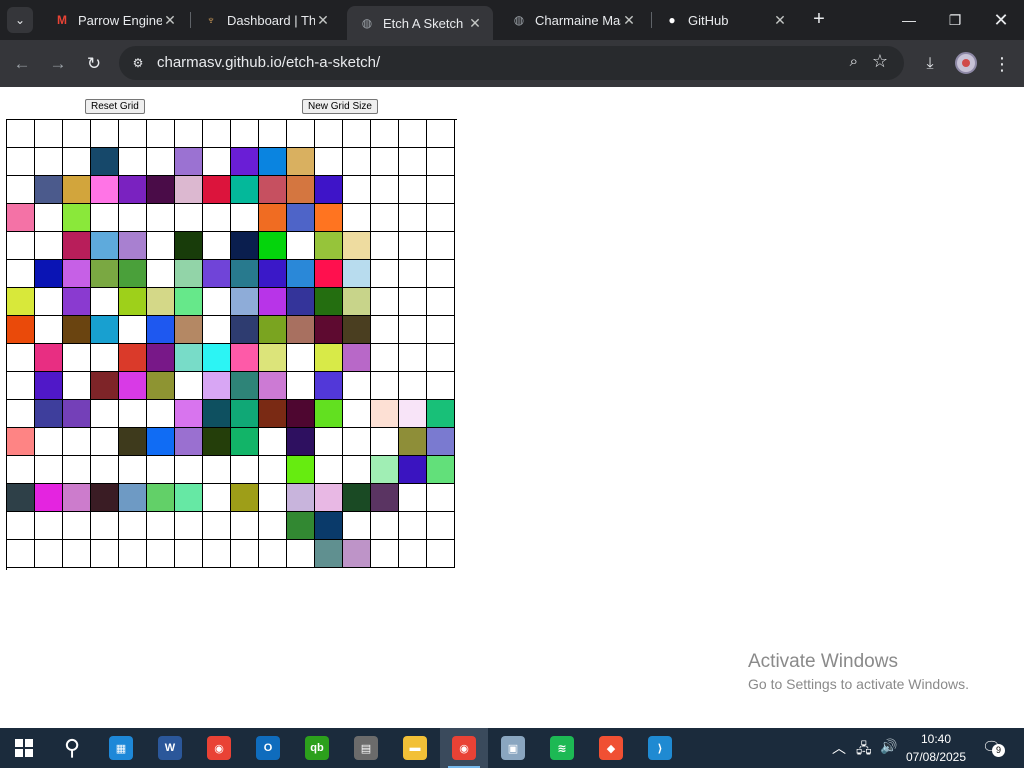 Image resolution: width=1024 pixels, height=768 pixels. What do you see at coordinates (880, 61) in the screenshot?
I see `bookmark-star-icon: ☆` at bounding box center [880, 61].